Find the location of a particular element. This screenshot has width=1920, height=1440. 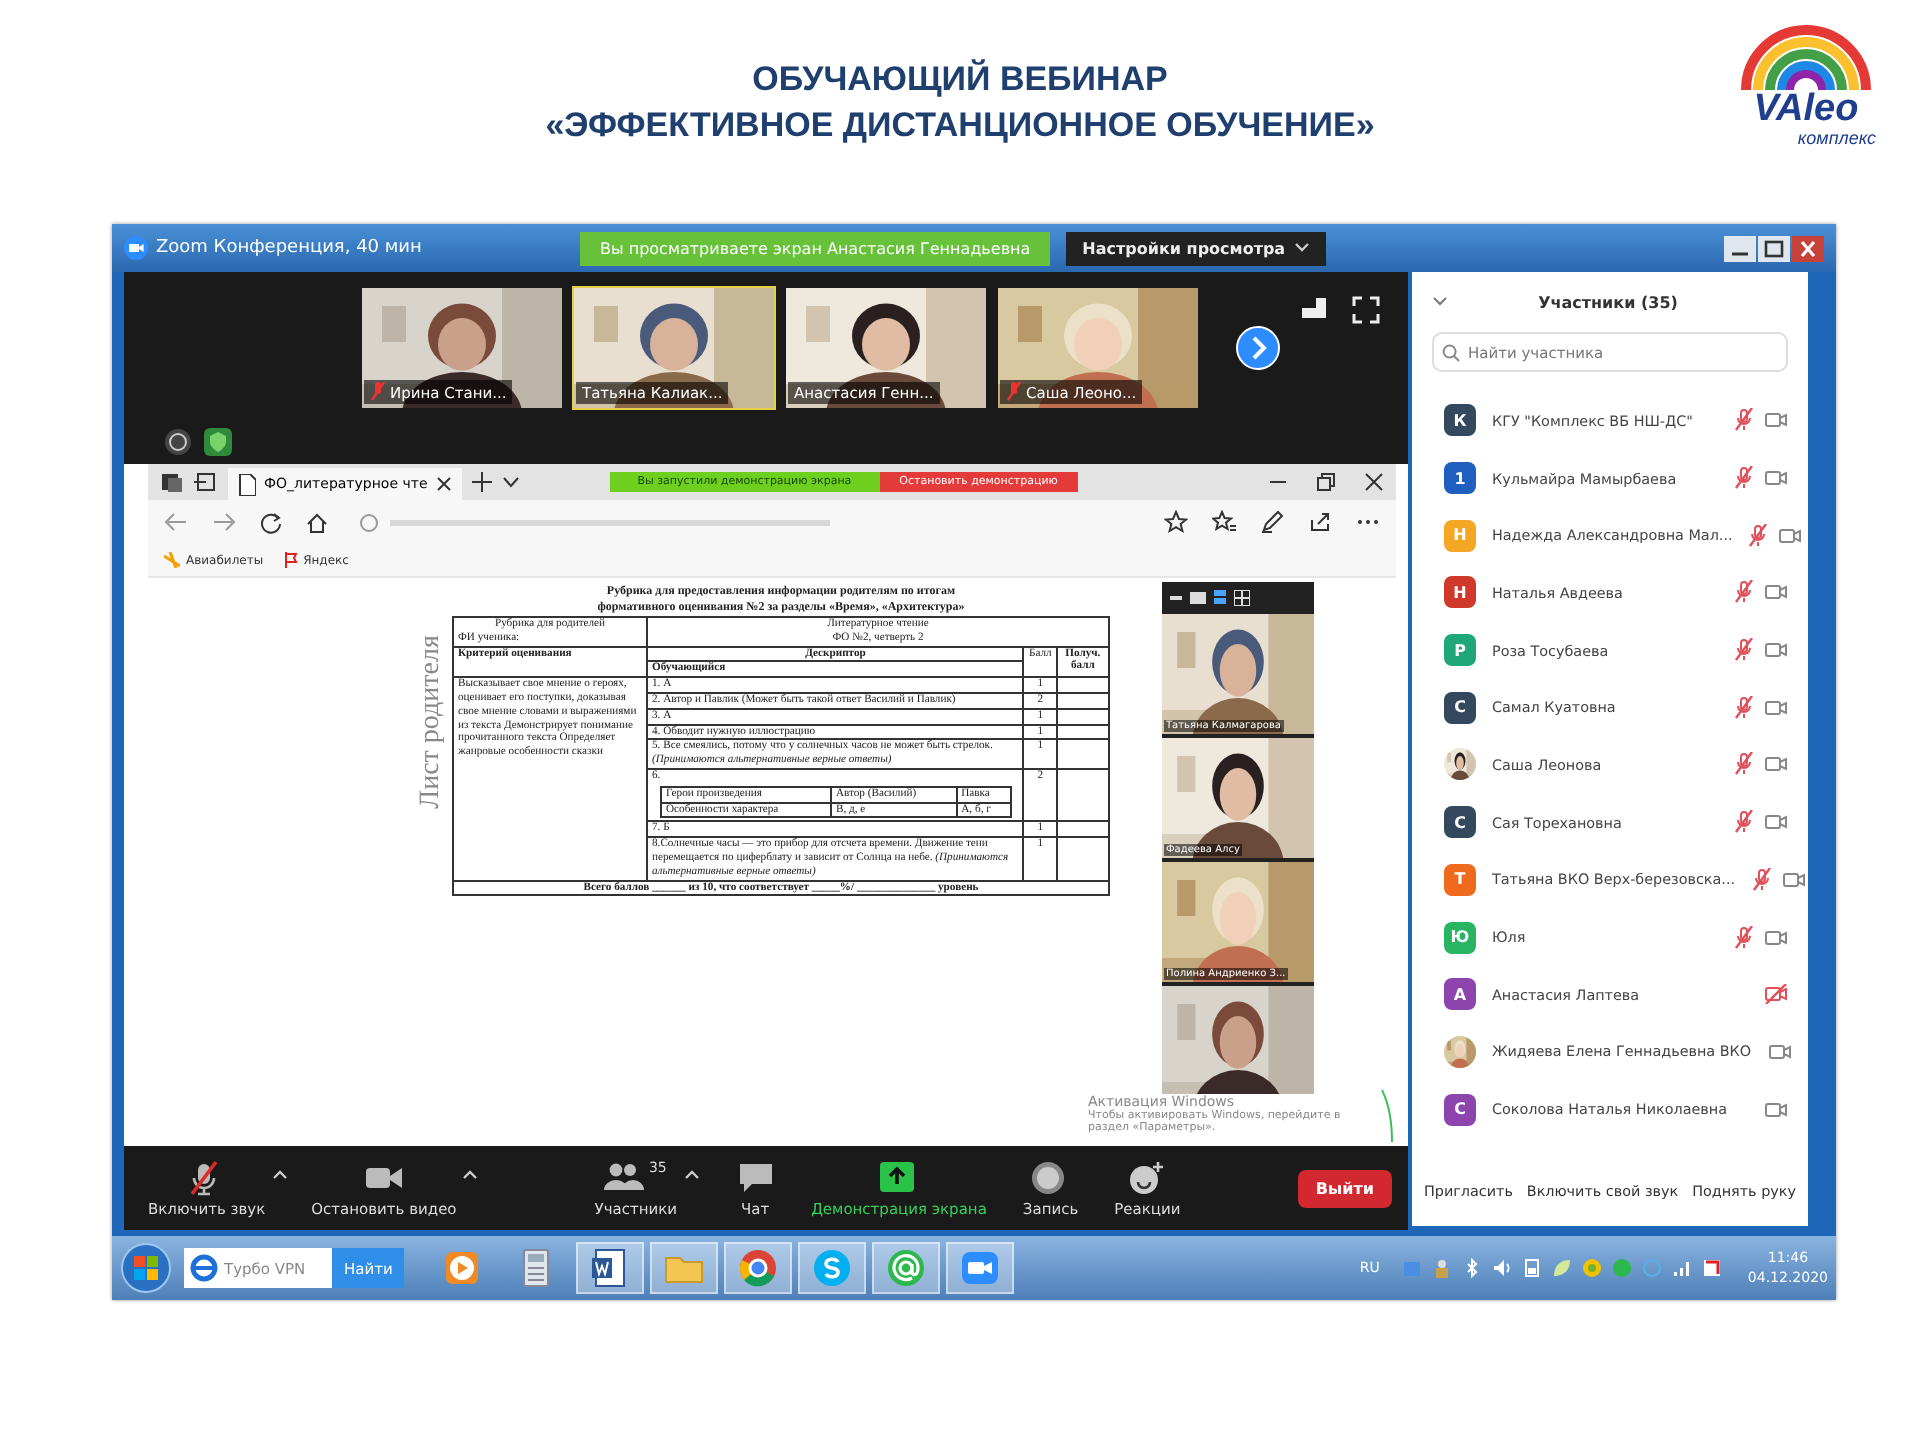

fullscreen-icon is located at coordinates (1366, 310).